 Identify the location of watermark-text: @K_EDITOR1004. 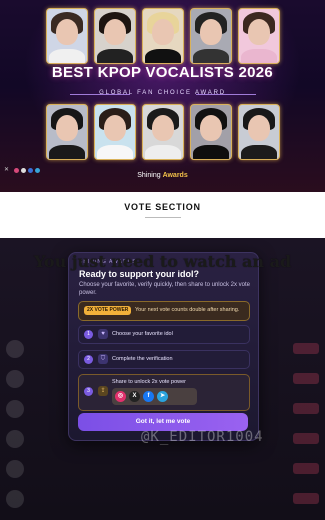
(202, 437).